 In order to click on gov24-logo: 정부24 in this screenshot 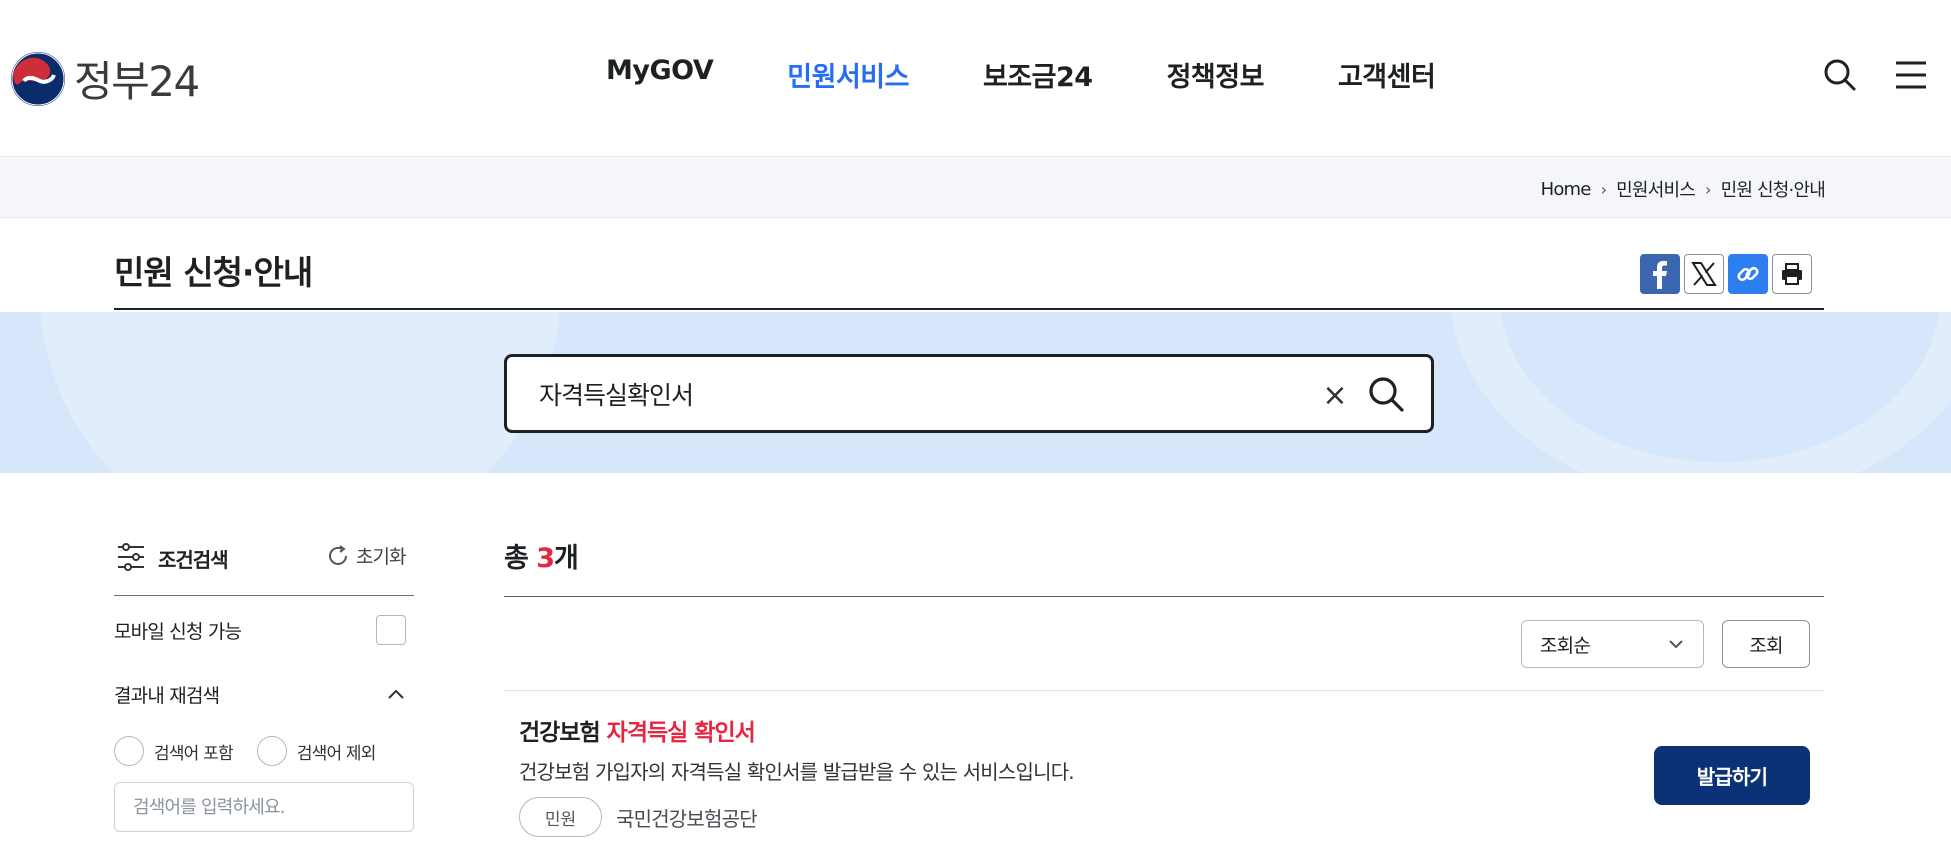, I will do `click(105, 78)`.